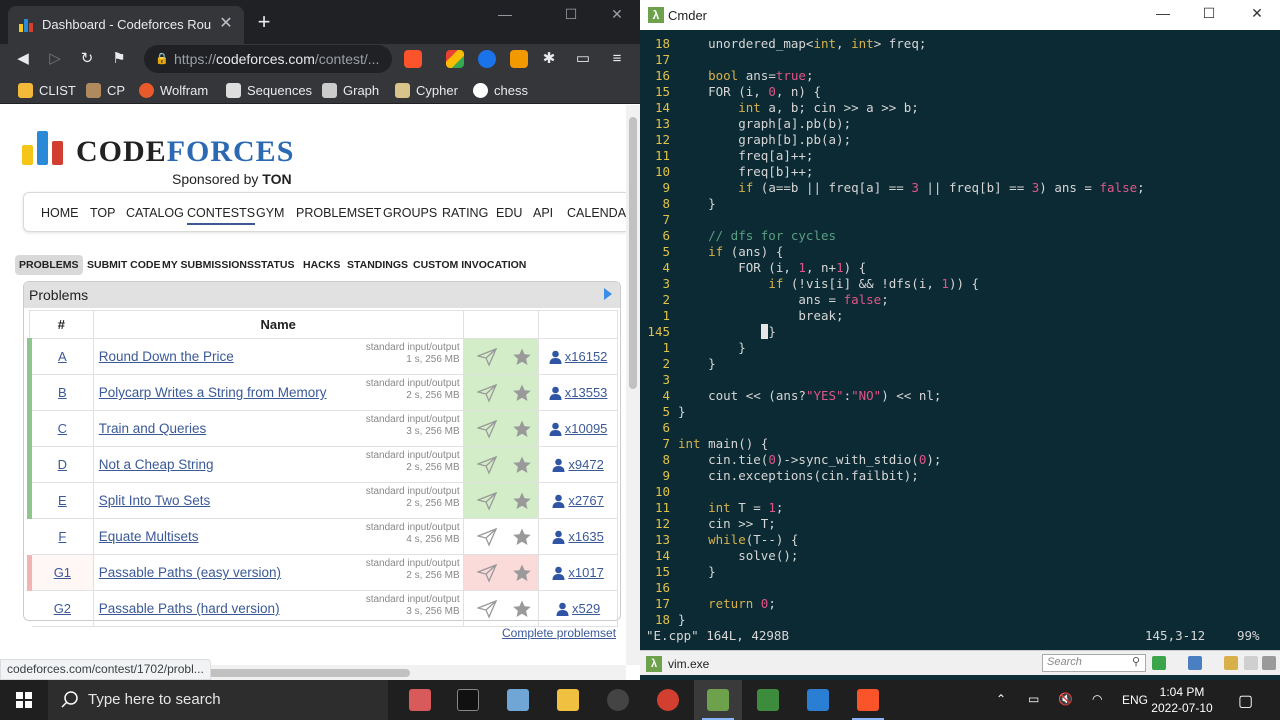  What do you see at coordinates (124, 265) in the screenshot?
I see `subnav-submit-code: SUBMIT CODE` at bounding box center [124, 265].